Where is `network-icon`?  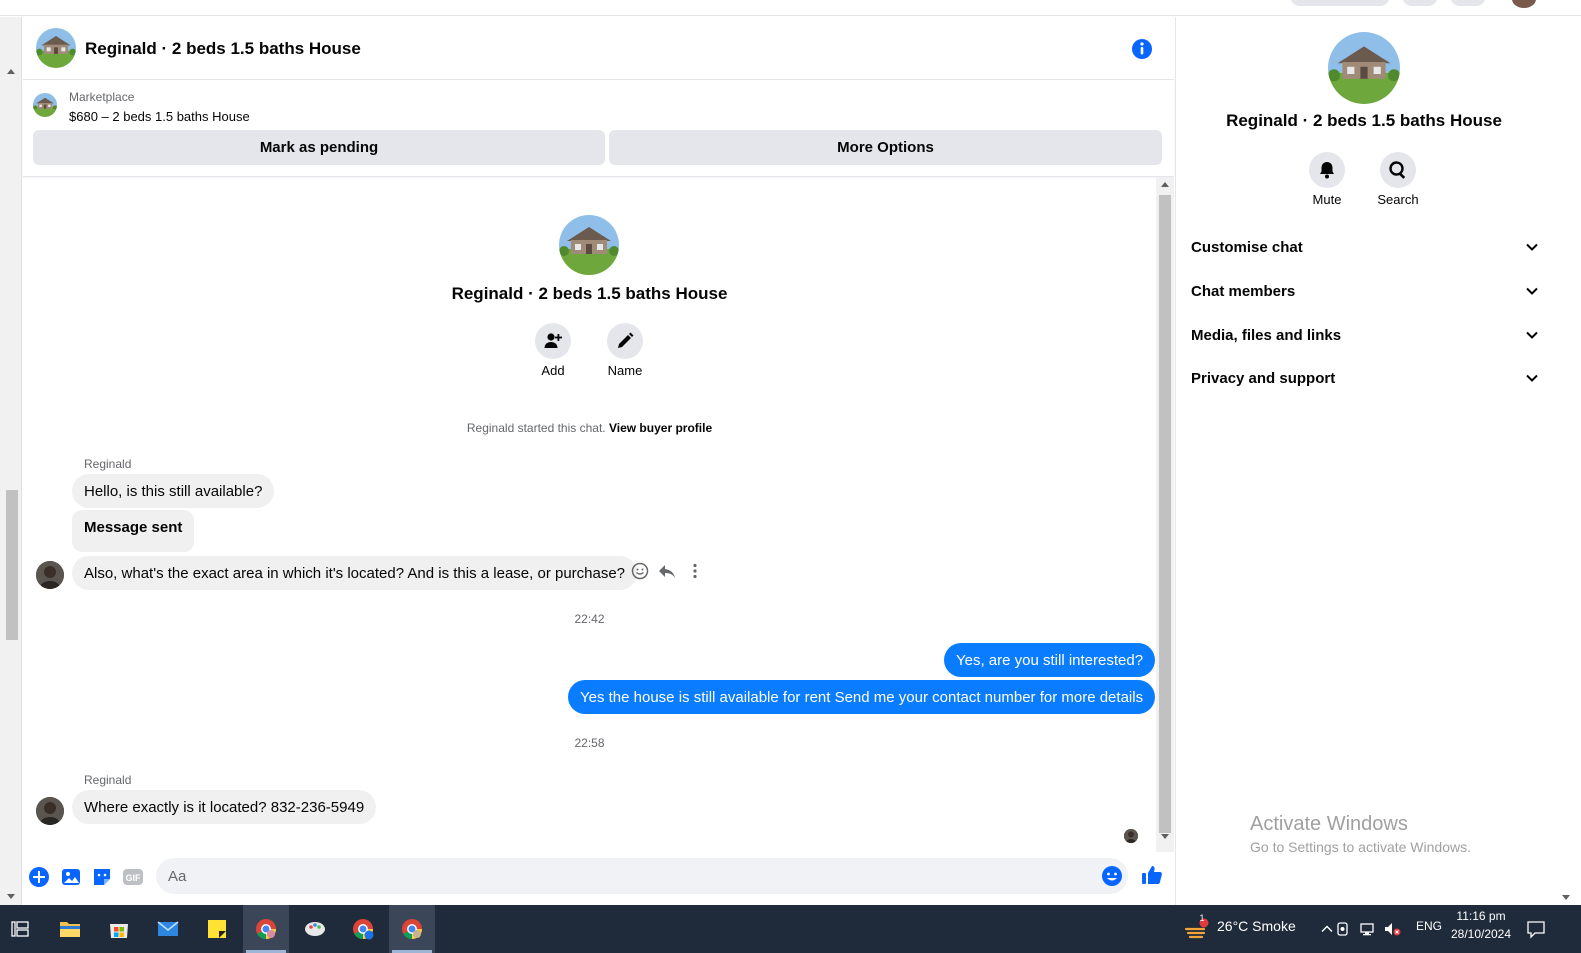 network-icon is located at coordinates (1368, 929).